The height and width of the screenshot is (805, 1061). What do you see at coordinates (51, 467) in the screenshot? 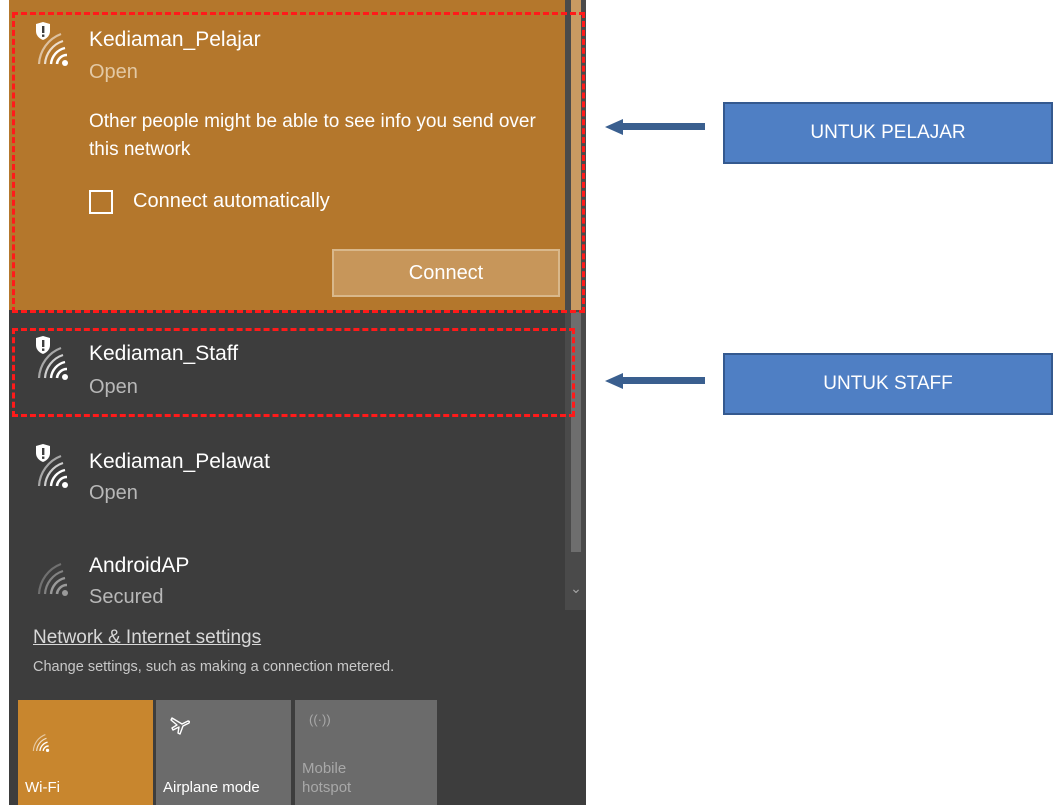
I see `wifi-shield-icon` at bounding box center [51, 467].